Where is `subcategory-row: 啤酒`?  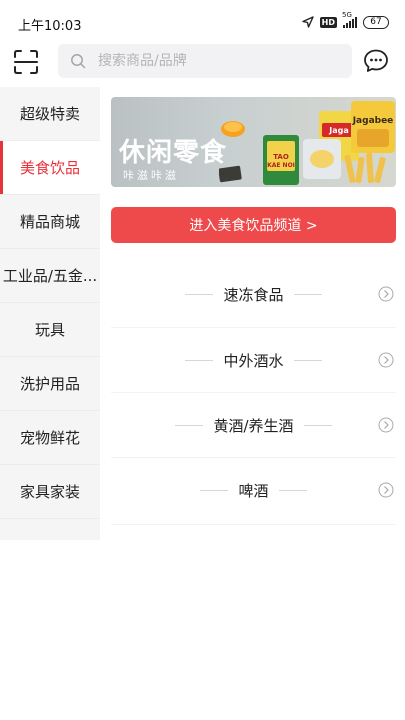
subcategory-row: 啤酒 is located at coordinates (253, 489).